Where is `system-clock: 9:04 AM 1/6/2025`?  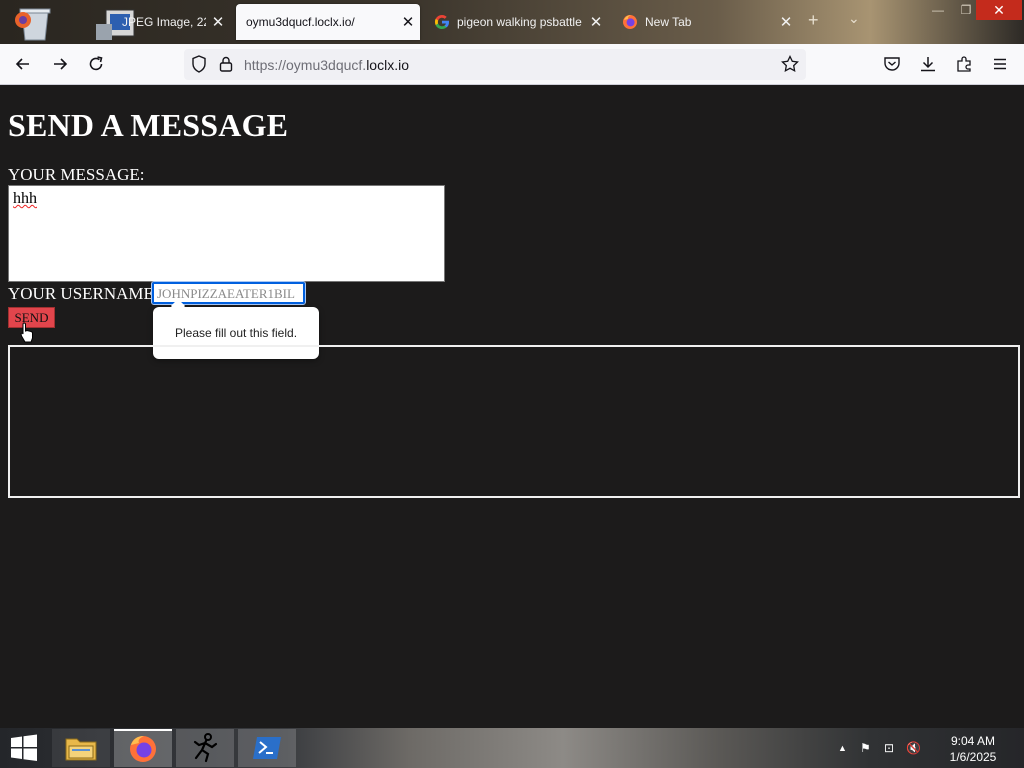
system-clock: 9:04 AM 1/6/2025 is located at coordinates (973, 749).